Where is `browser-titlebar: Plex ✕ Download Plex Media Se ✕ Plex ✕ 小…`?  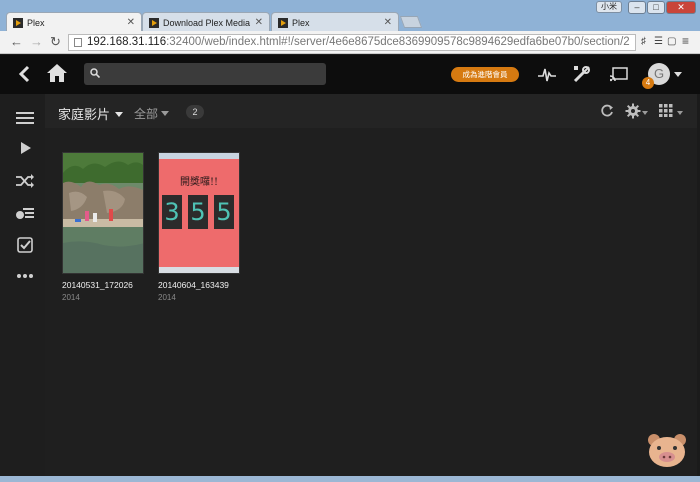 browser-titlebar: Plex ✕ Download Plex Media Se ✕ Plex ✕ 小… is located at coordinates (350, 16).